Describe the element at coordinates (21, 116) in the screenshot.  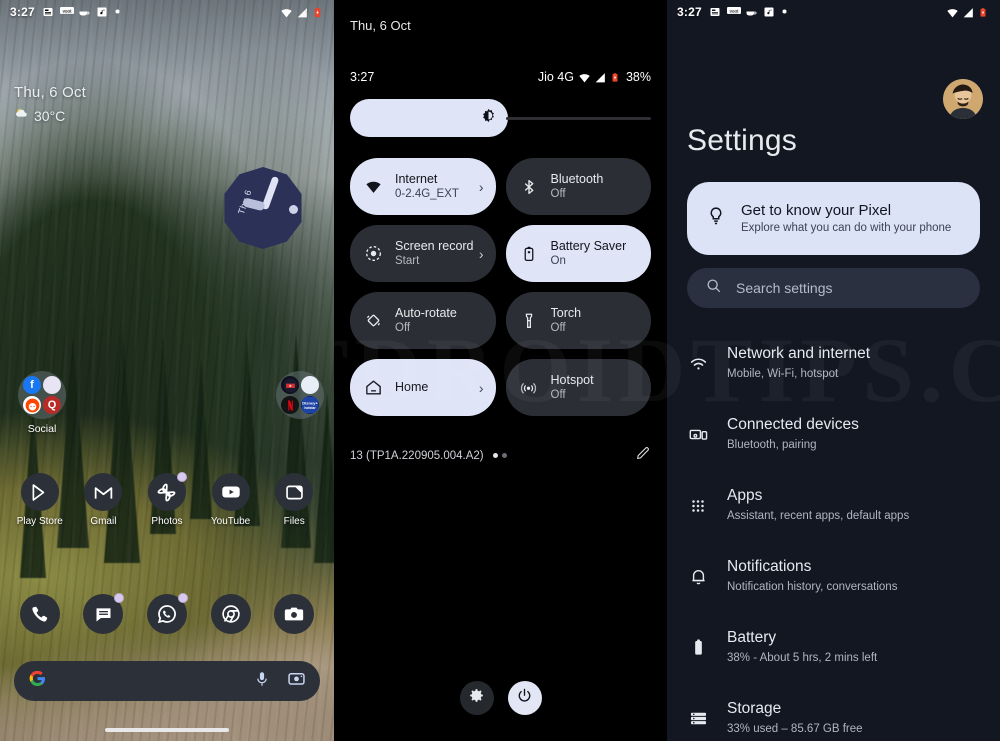
I see `sun-cloud-icon` at that location.